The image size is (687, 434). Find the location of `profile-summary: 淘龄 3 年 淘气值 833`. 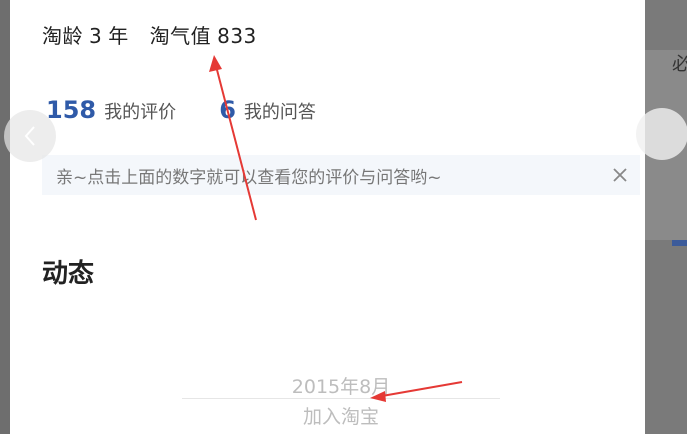

profile-summary: 淘龄 3 年 淘气值 833 is located at coordinates (152, 34).